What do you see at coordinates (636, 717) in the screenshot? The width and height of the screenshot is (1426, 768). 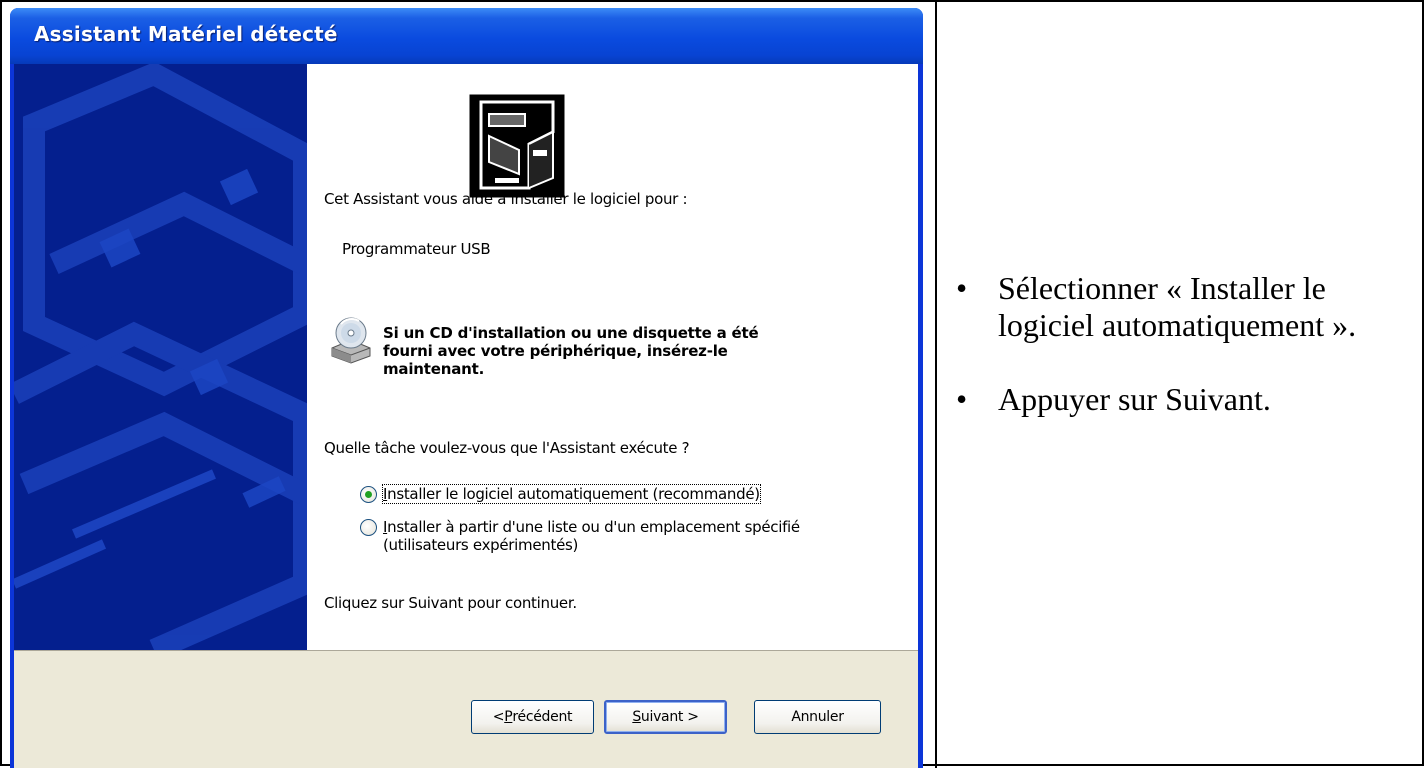 I see `access-key-letter: S` at bounding box center [636, 717].